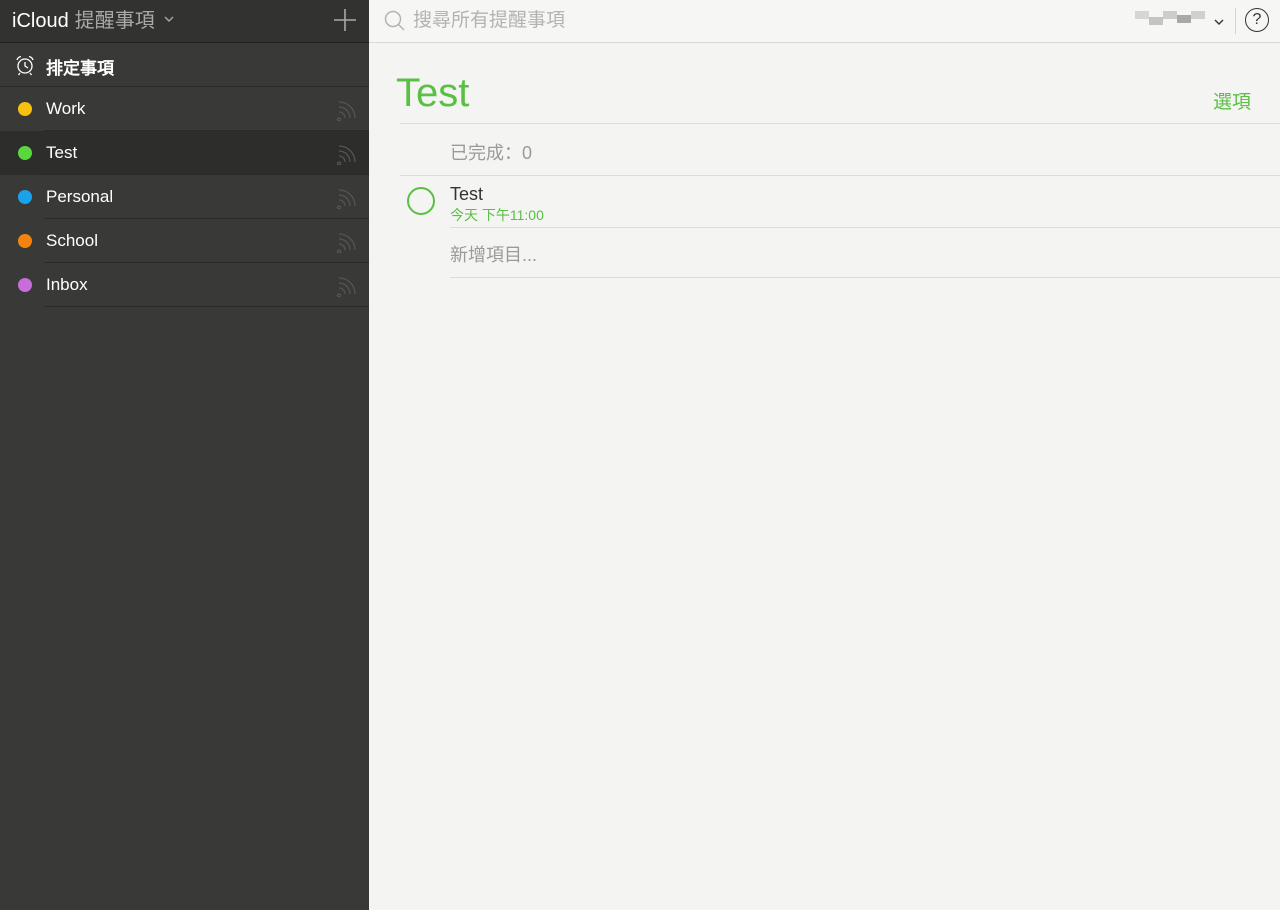 The height and width of the screenshot is (910, 1280). What do you see at coordinates (1232, 100) in the screenshot?
I see `options-button: 選項` at bounding box center [1232, 100].